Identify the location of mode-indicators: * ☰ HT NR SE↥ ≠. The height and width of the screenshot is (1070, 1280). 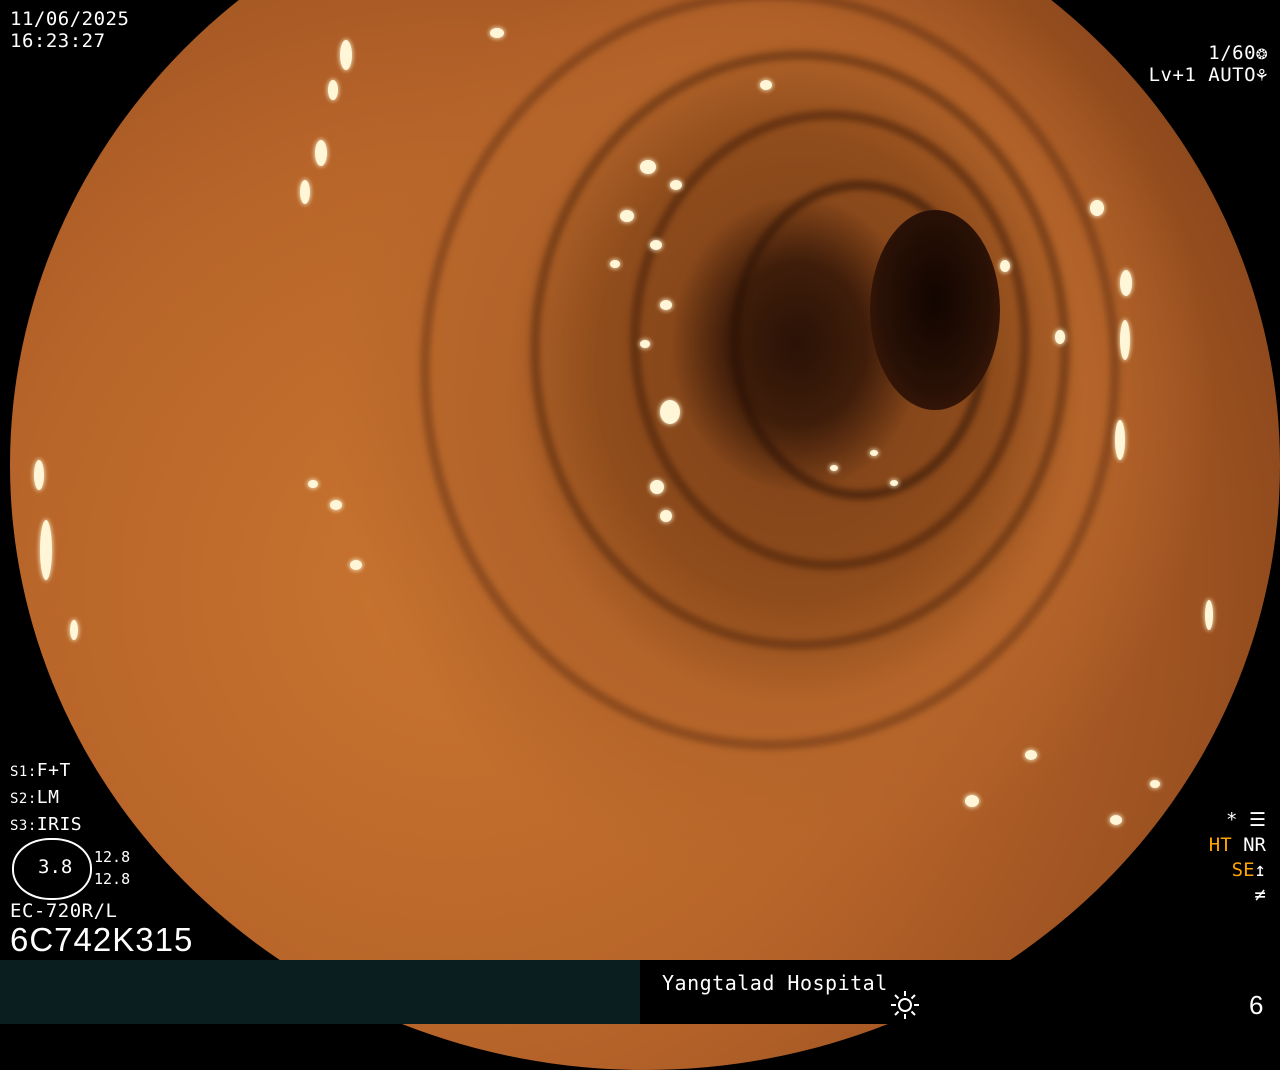
(1237, 858).